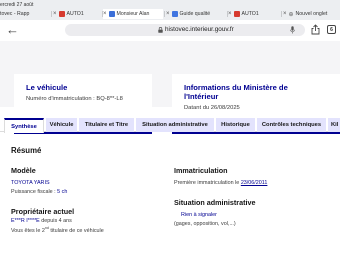  What do you see at coordinates (174, 14) in the screenshot?
I see `doc-favicon-icon` at bounding box center [174, 14].